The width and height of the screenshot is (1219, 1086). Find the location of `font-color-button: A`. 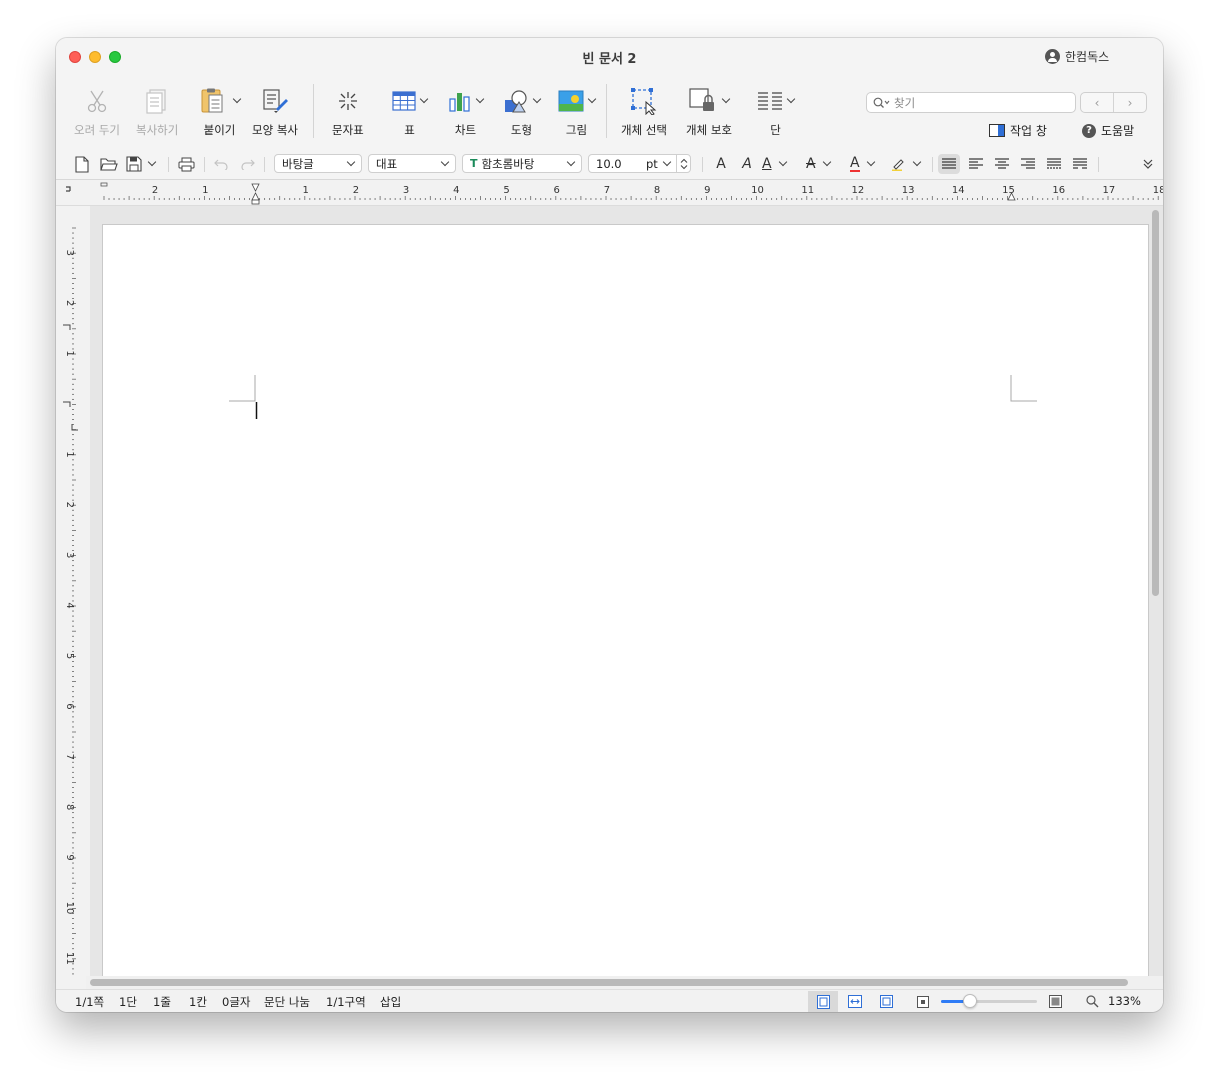

font-color-button: A is located at coordinates (868, 164).